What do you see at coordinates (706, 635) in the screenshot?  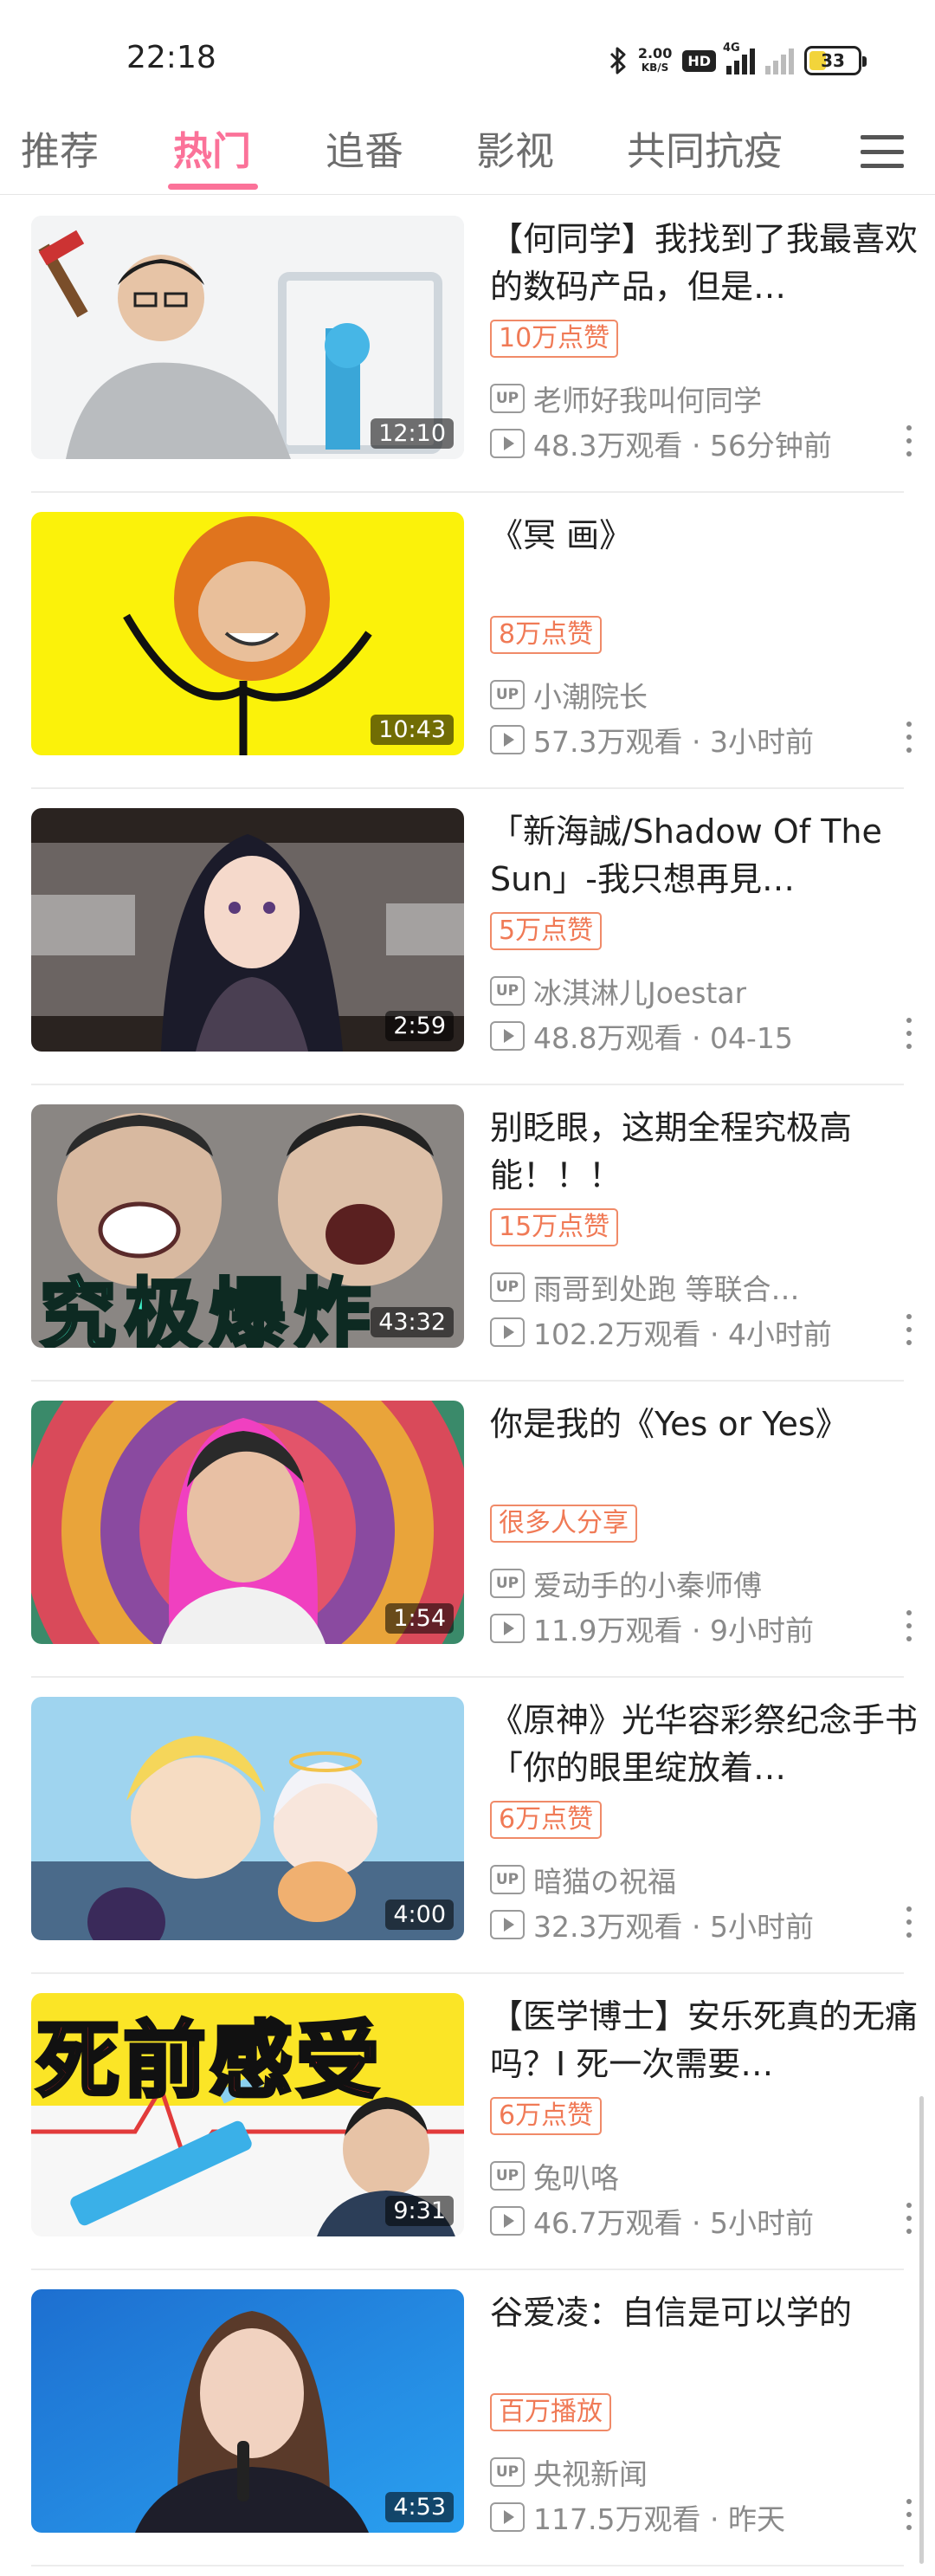 I see `video-info: 《冥 画》 8万点赞 UP 小潮院长 57.3万观看 · 3小时前` at bounding box center [706, 635].